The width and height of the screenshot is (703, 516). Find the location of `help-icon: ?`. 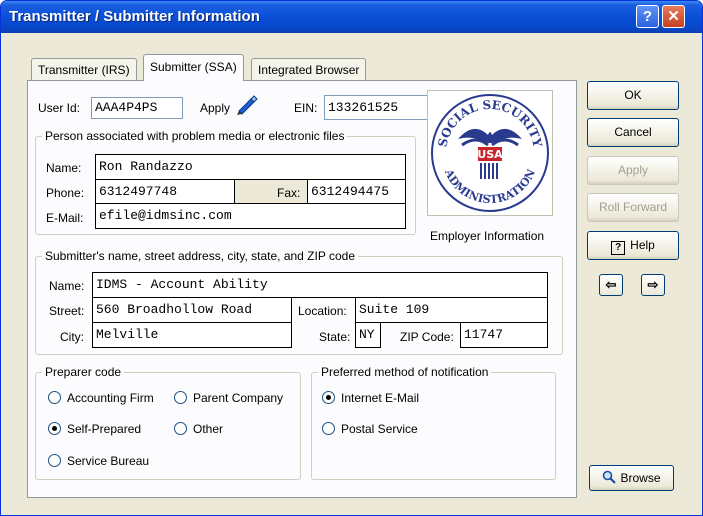

help-icon: ? is located at coordinates (618, 248).